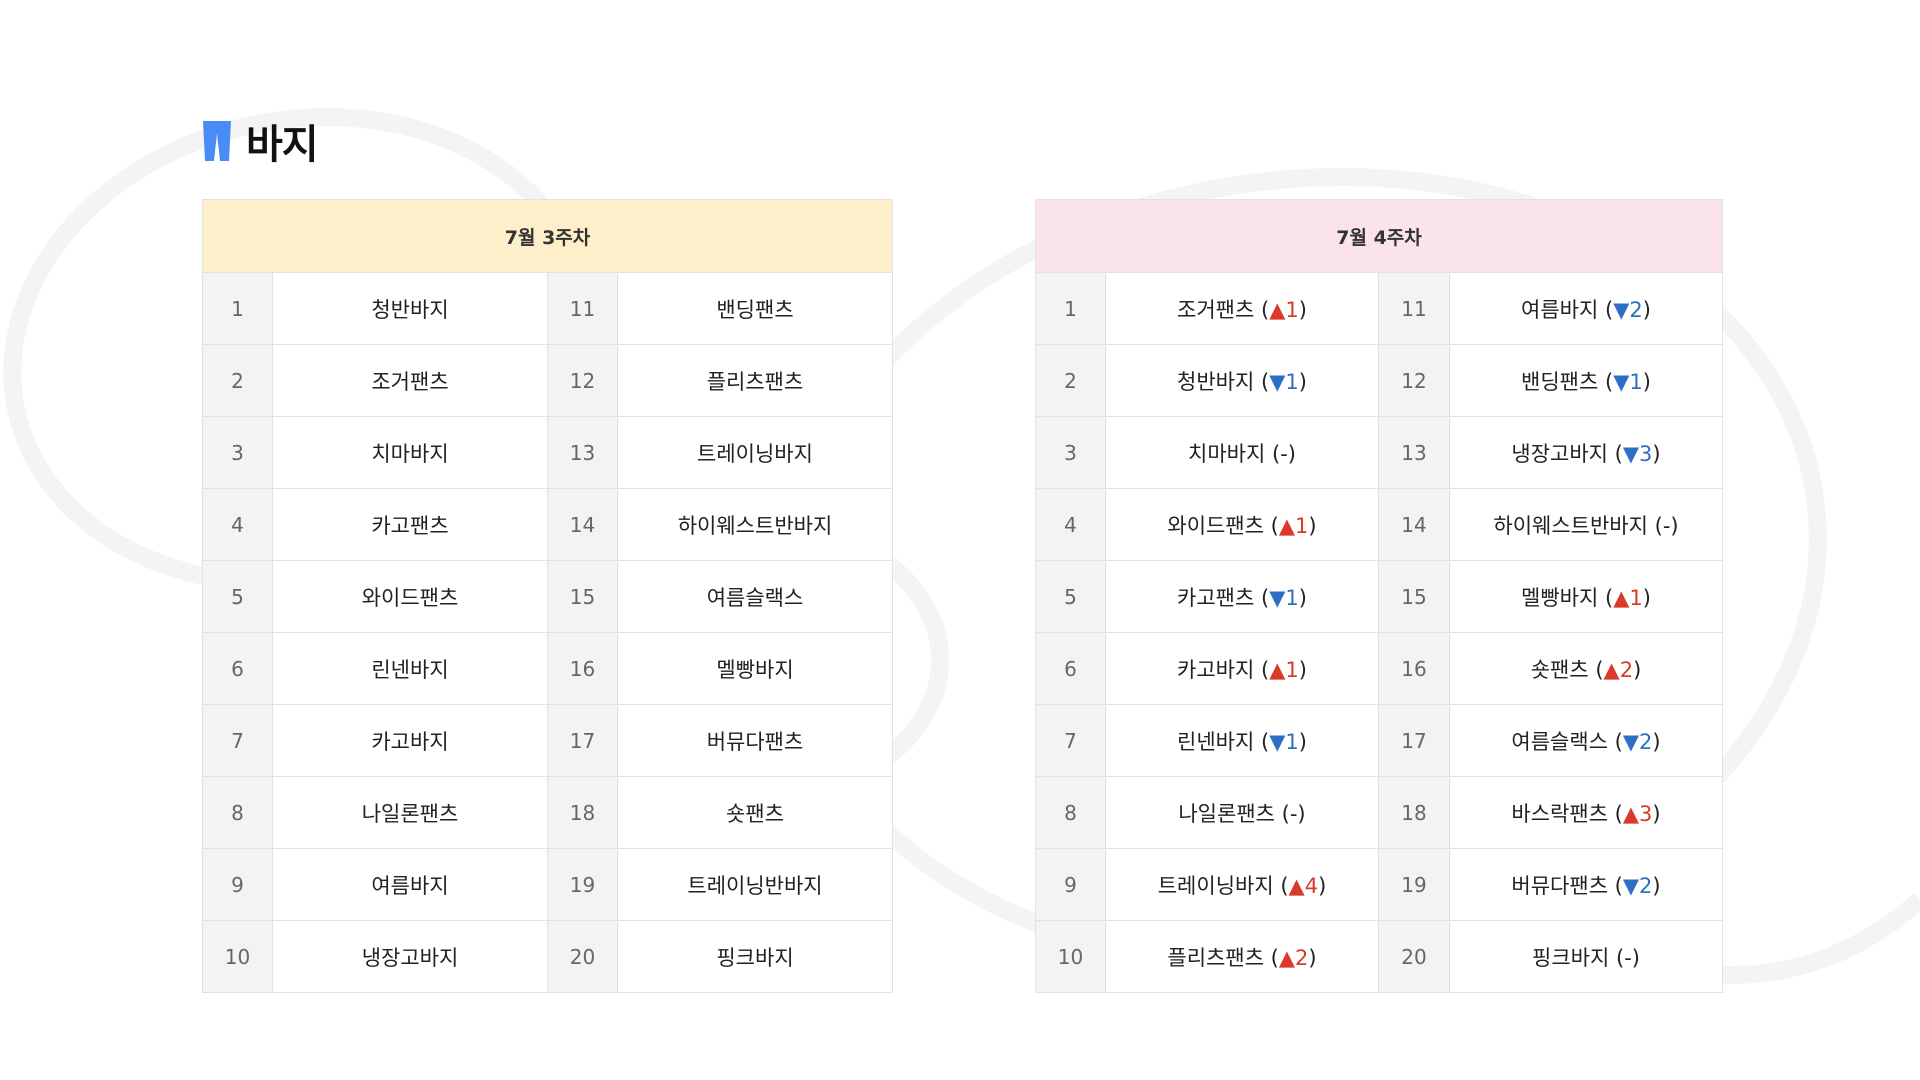 Image resolution: width=1920 pixels, height=1080 pixels. I want to click on table-row: 10 냉장고바지 20 핑크바지, so click(547, 956).